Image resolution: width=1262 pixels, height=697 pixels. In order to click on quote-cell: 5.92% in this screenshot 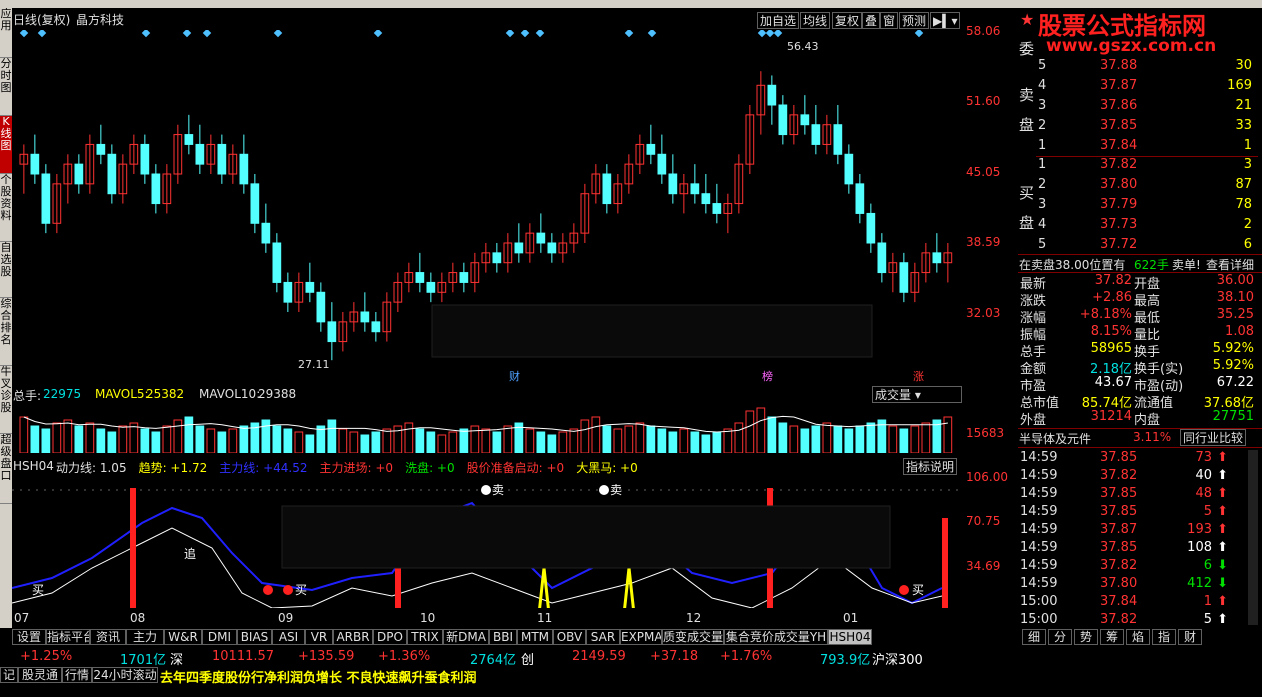, I will do `click(1233, 365)`.